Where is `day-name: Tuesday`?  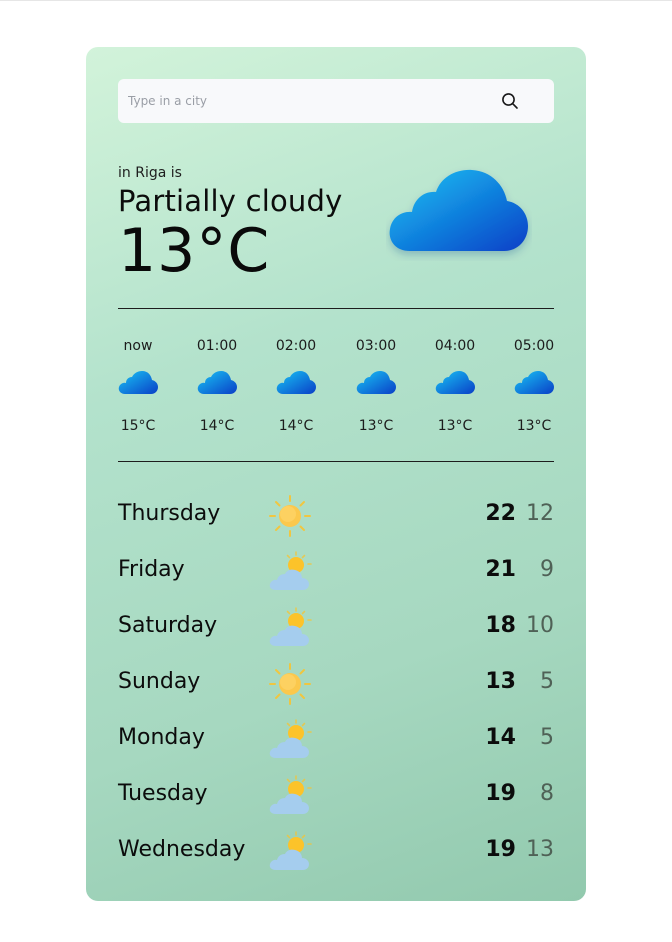
day-name: Tuesday is located at coordinates (163, 793).